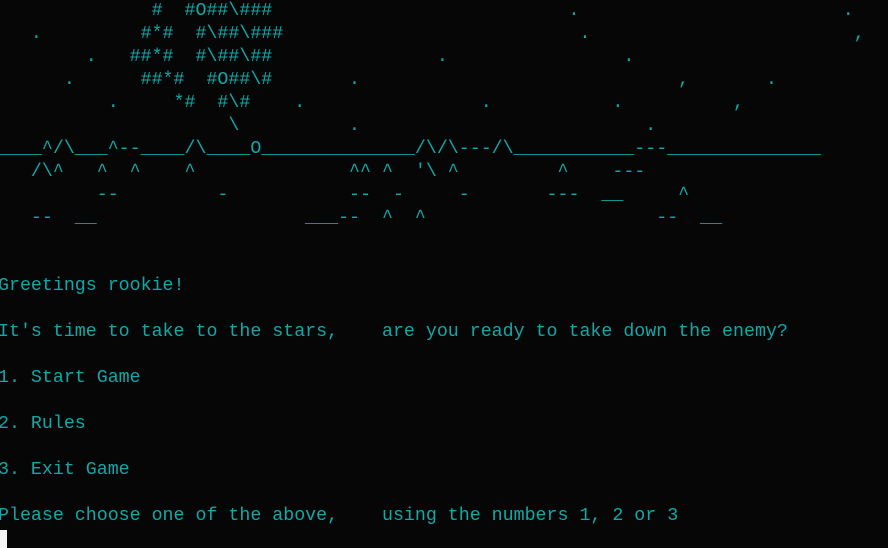 This screenshot has height=548, width=888. Describe the element at coordinates (43, 424) in the screenshot. I see `menu-option-rules: 2. Rules` at that location.